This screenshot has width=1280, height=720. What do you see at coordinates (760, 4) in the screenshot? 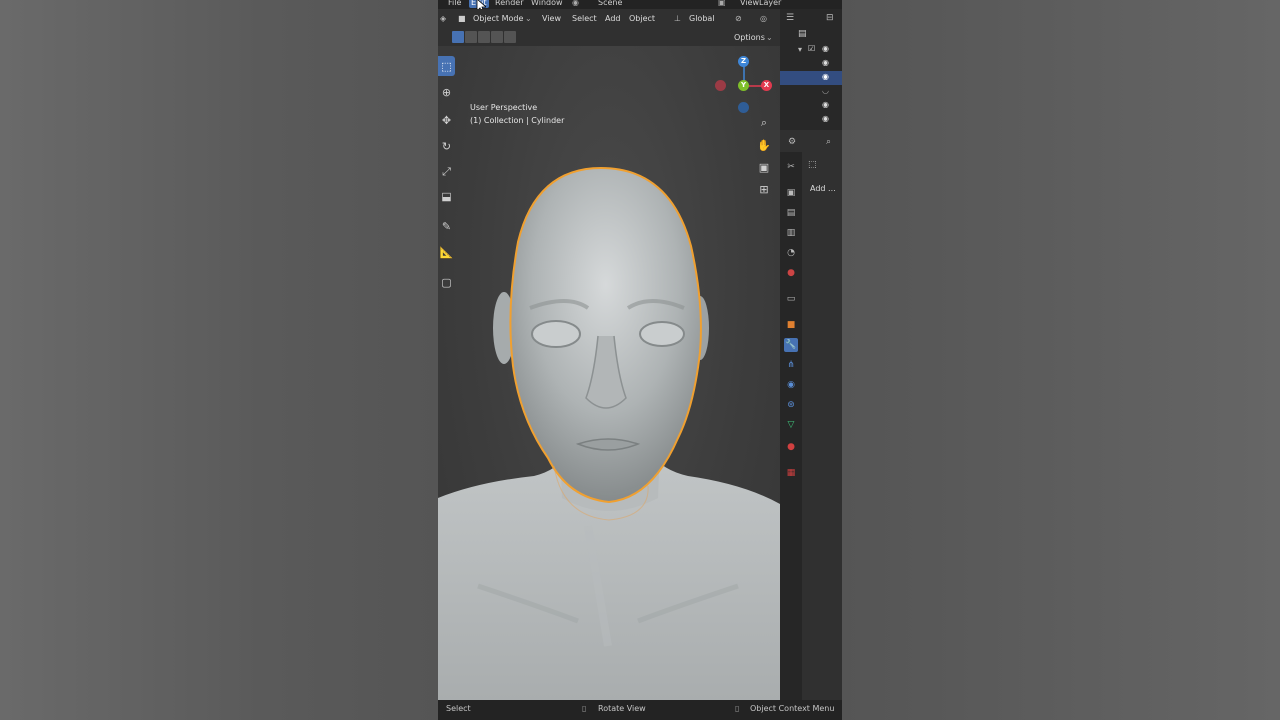
I see `view-layer-selector: ViewLayer` at bounding box center [760, 4].